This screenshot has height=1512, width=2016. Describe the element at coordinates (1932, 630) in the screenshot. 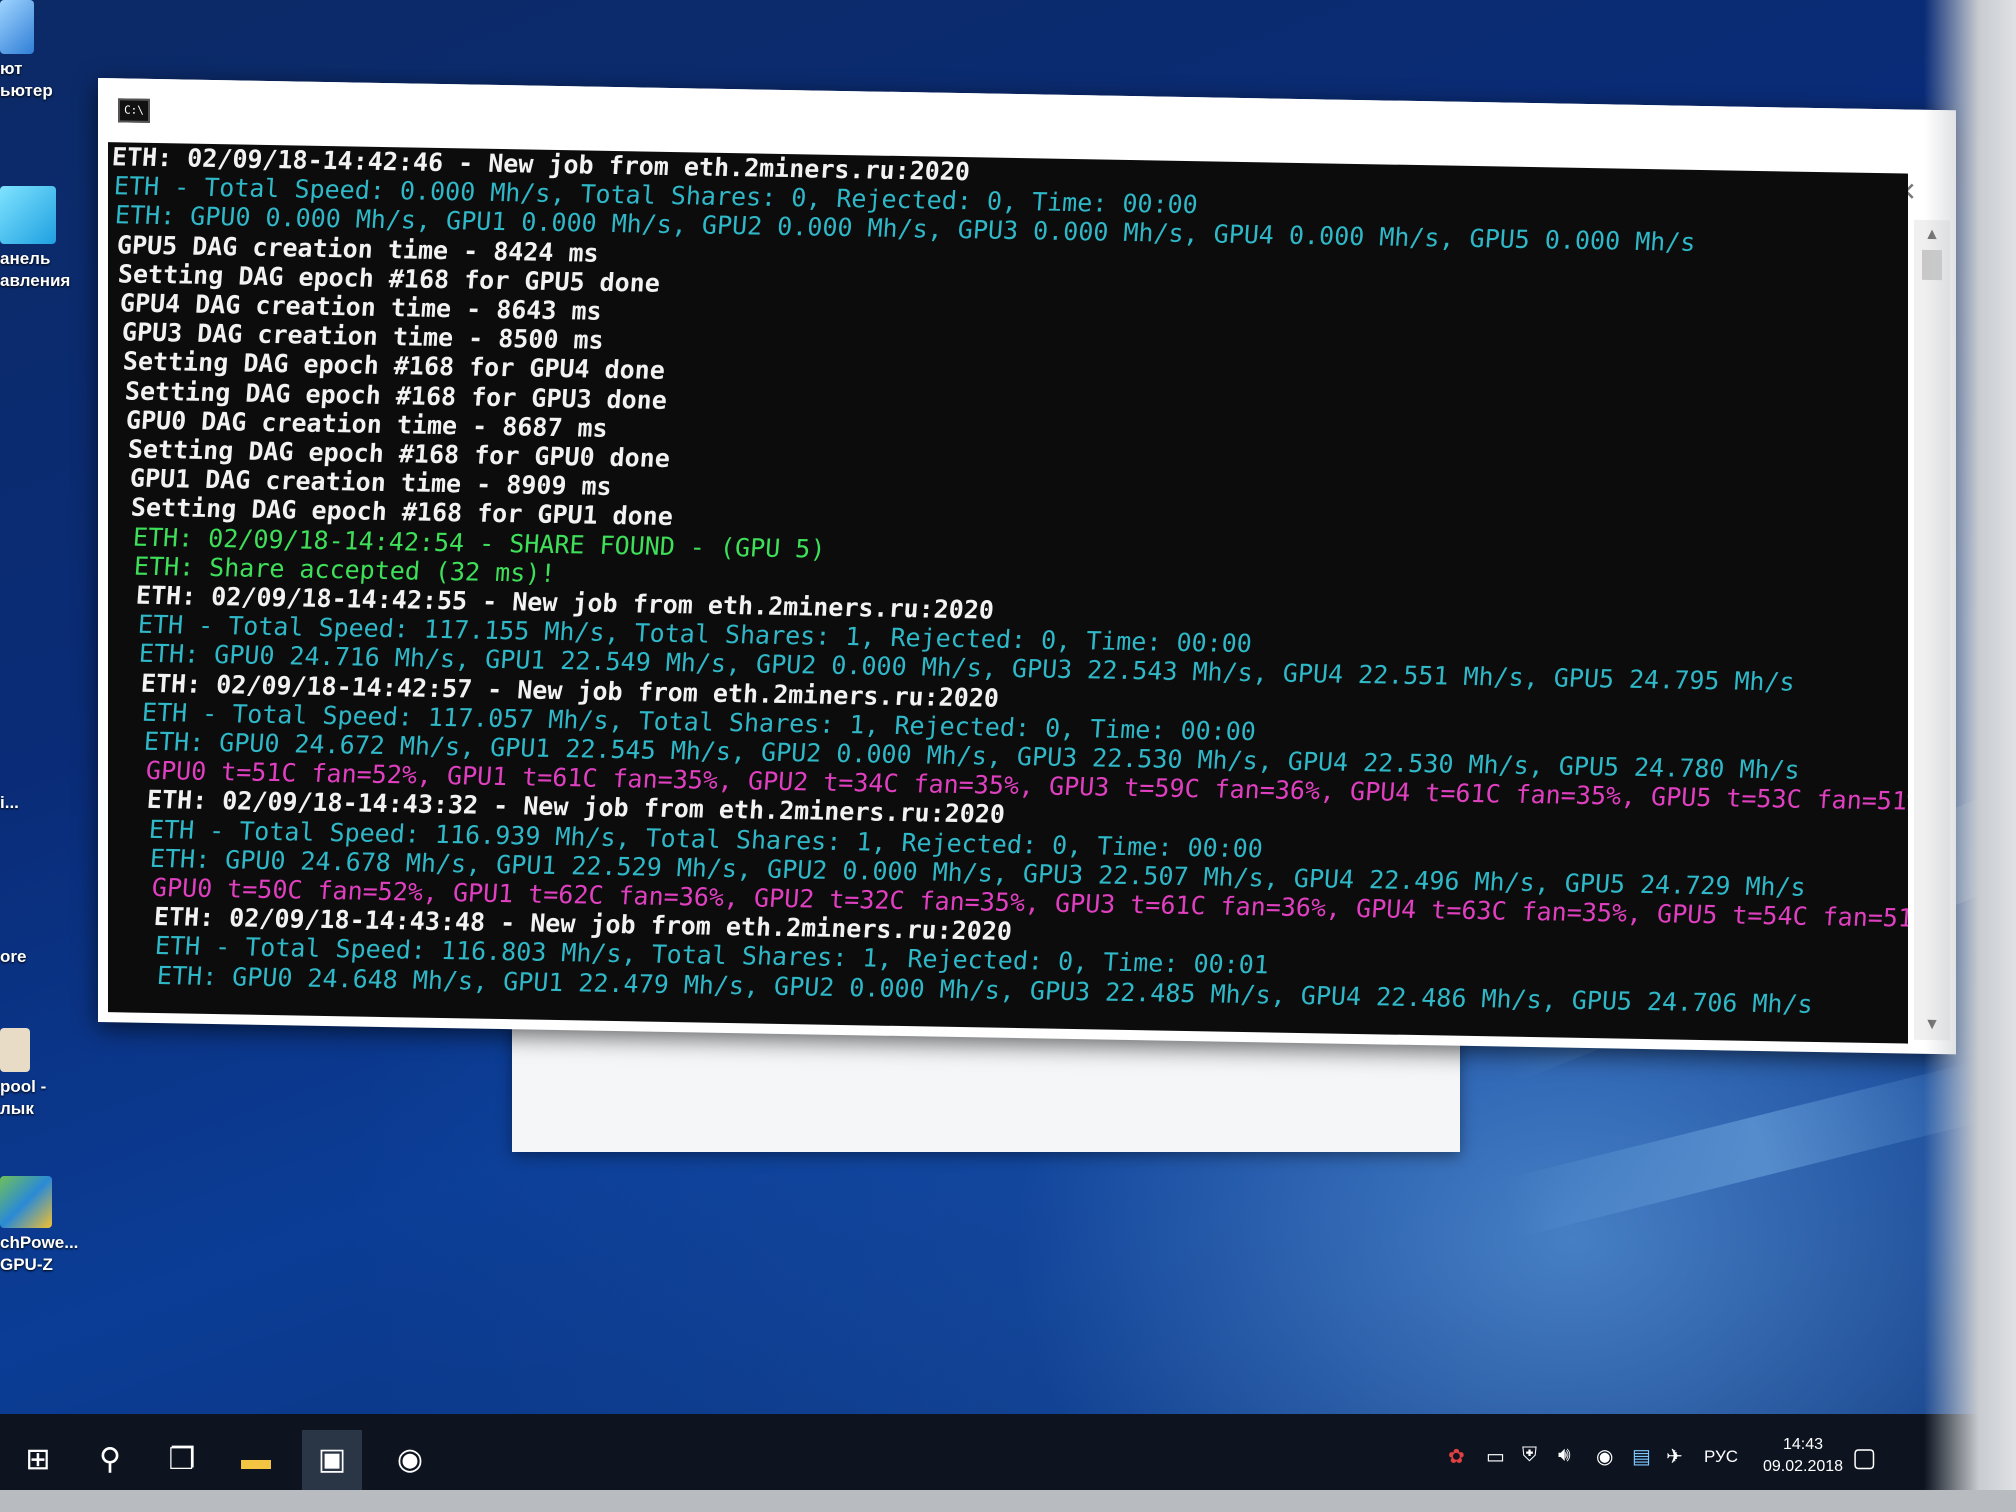

I see `console-scrollbar: ▲ ▼` at that location.